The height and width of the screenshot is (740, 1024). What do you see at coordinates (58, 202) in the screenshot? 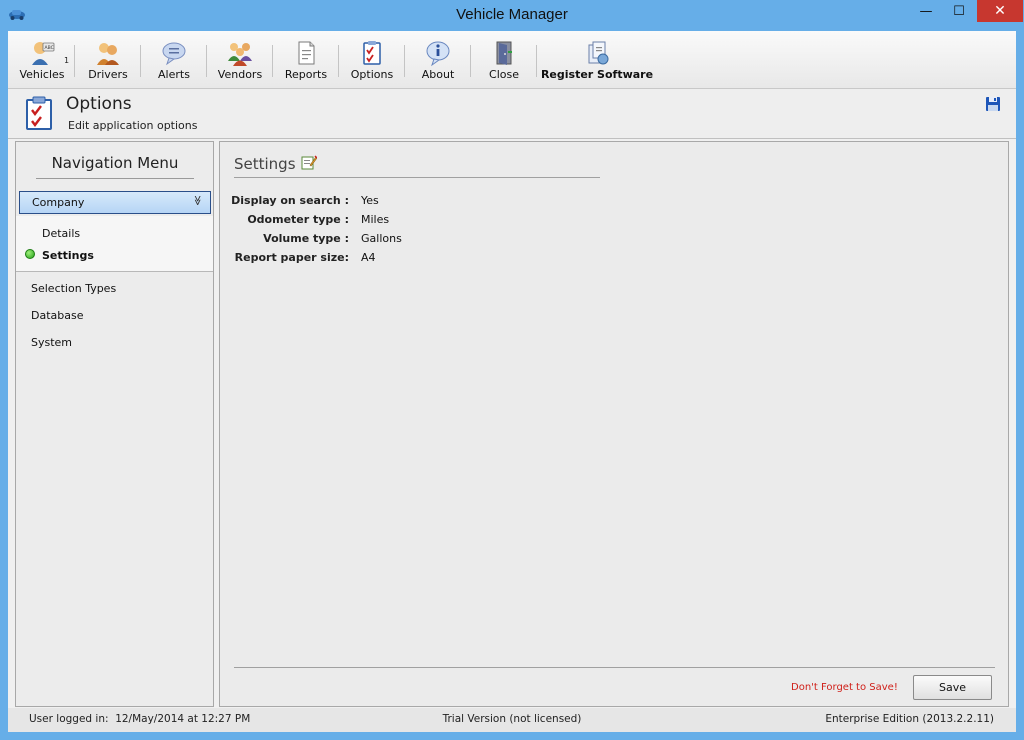
I see `nav-group-label: Company` at bounding box center [58, 202].